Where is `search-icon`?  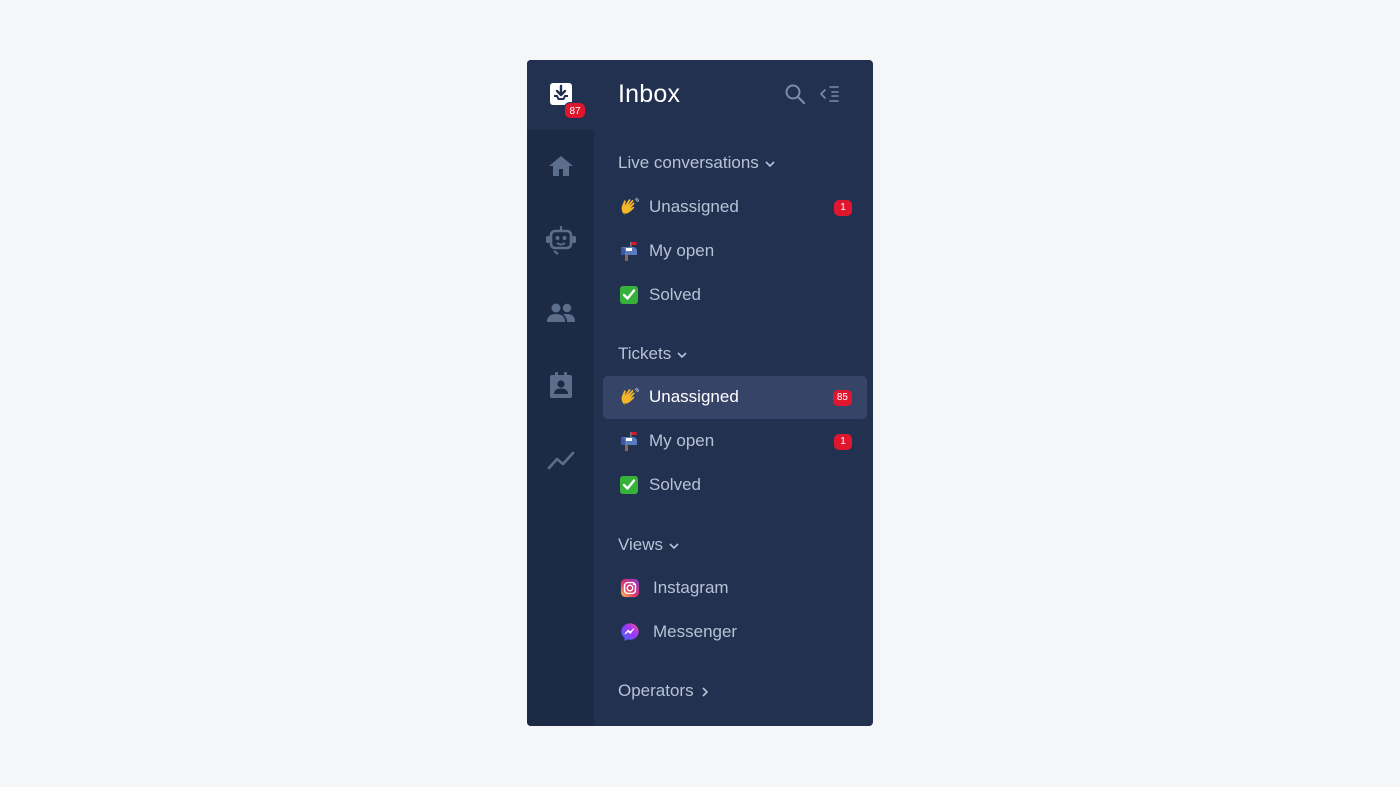
search-icon is located at coordinates (795, 94).